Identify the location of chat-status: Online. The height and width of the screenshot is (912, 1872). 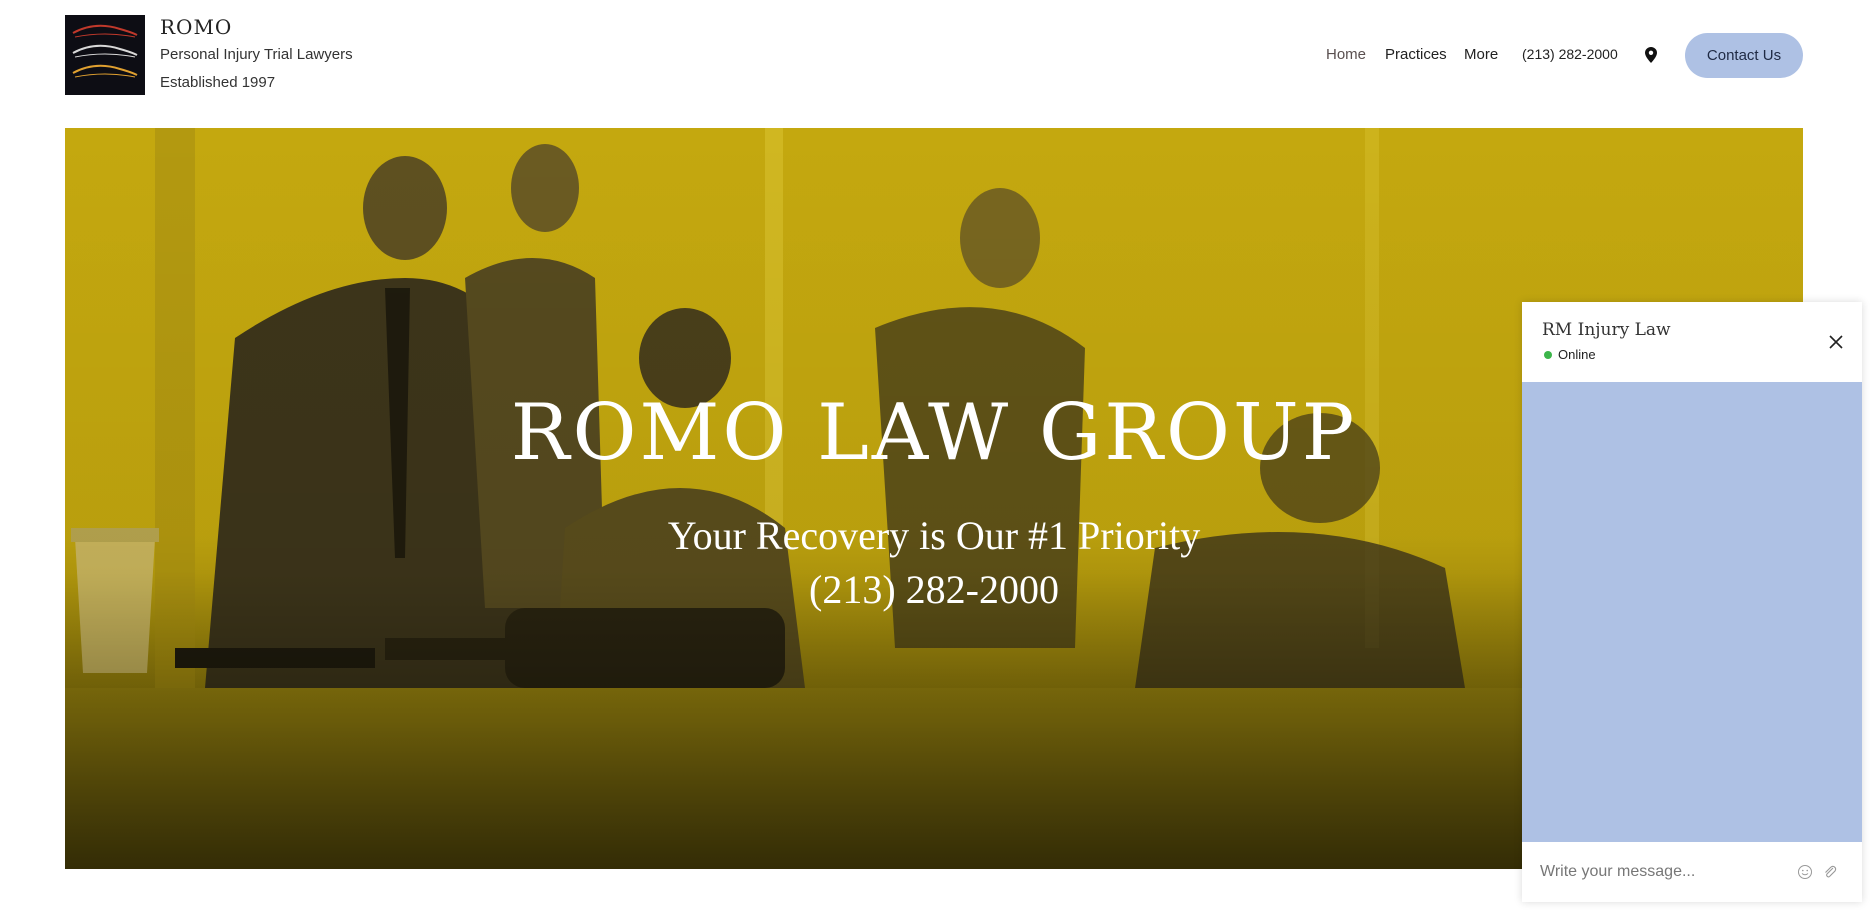
(1577, 354).